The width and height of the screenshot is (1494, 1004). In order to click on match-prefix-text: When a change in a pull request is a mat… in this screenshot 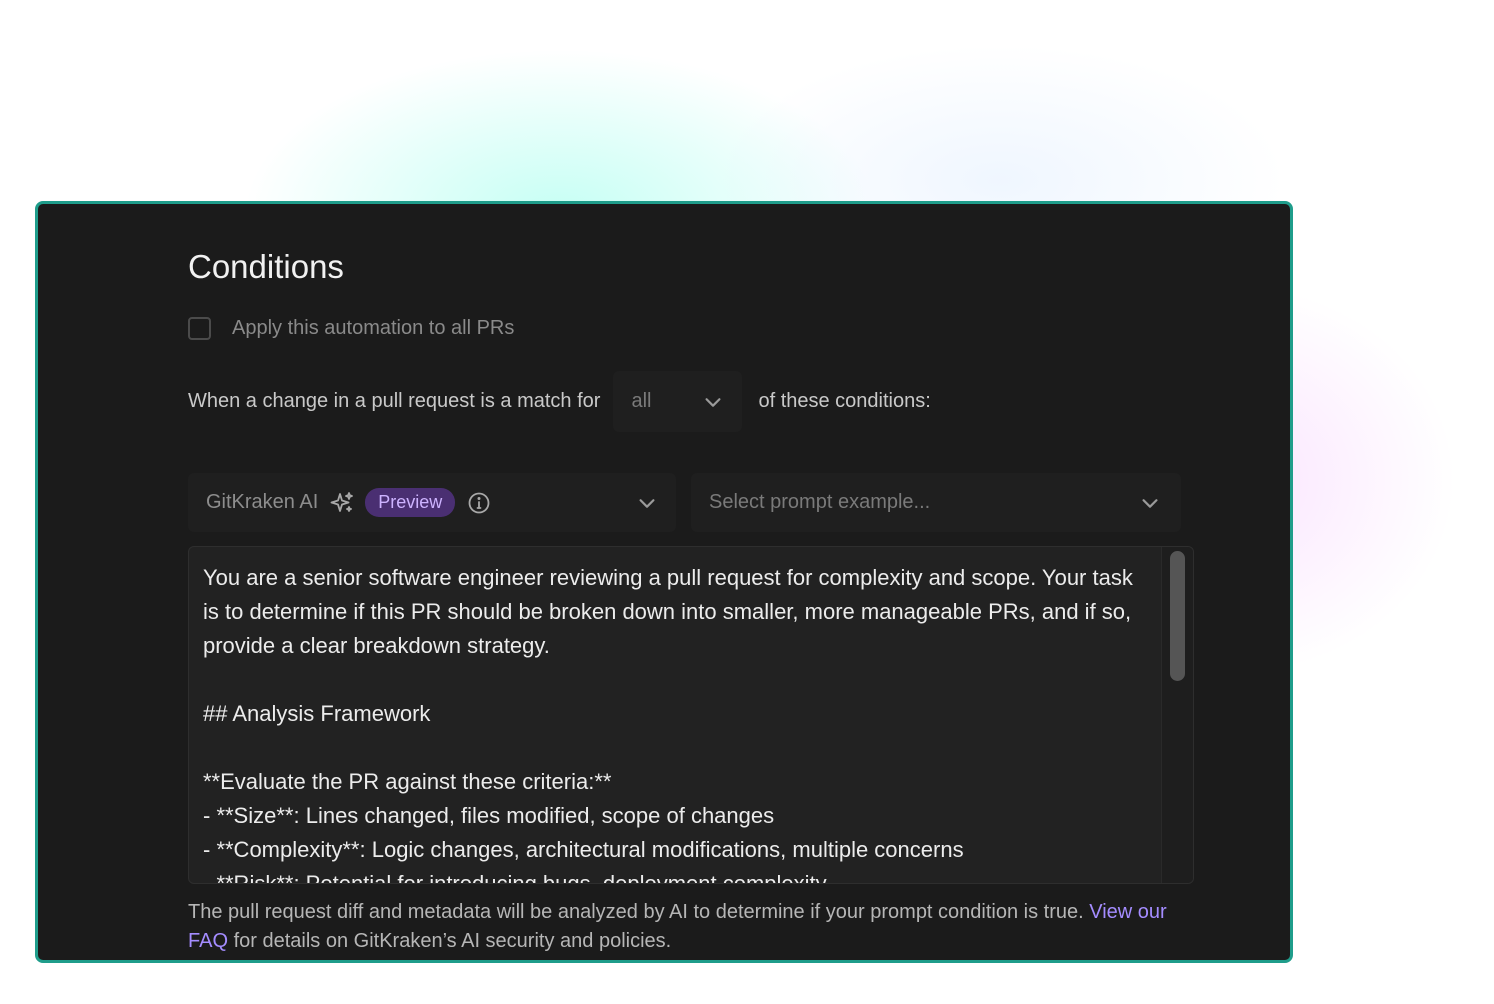, I will do `click(394, 401)`.